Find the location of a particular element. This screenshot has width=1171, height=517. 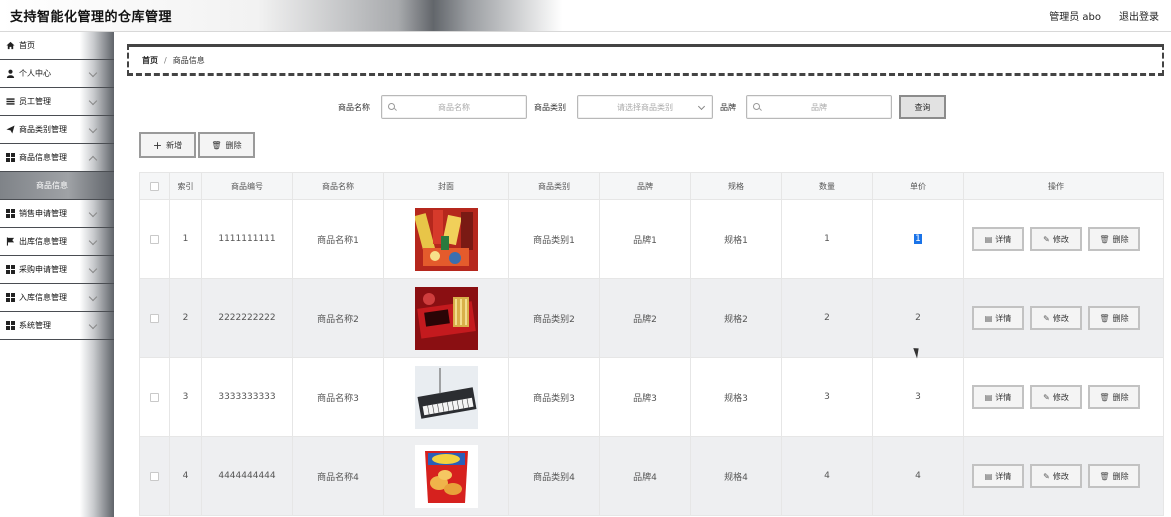

cover-image-festive-goods is located at coordinates (446, 239).